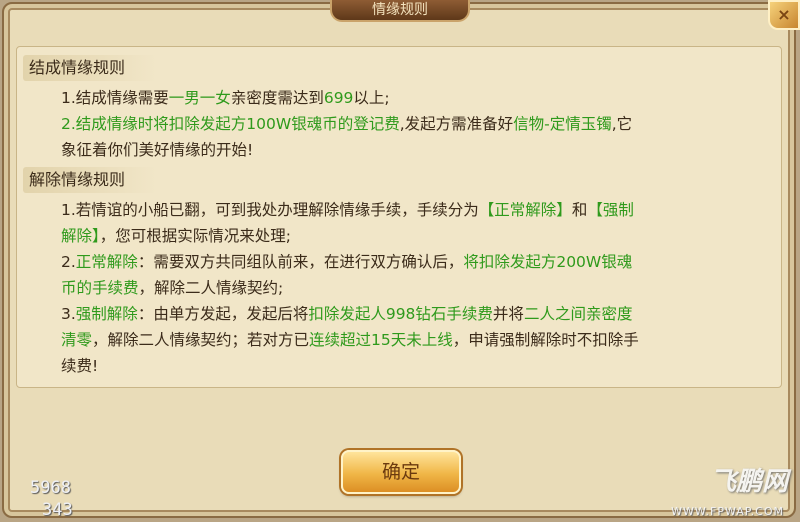 This screenshot has height=522, width=800. Describe the element at coordinates (50, 488) in the screenshot. I see `coordinate-readout-top: 5968` at that location.